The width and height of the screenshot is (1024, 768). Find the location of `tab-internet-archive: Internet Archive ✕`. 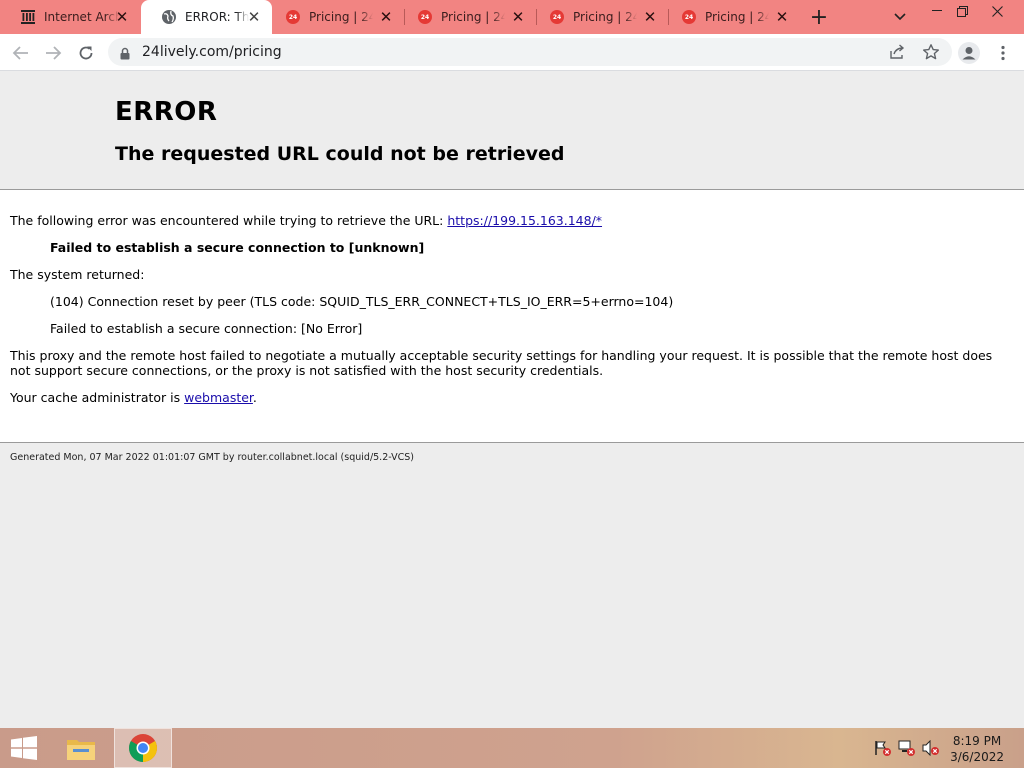

tab-internet-archive: Internet Archive ✕ is located at coordinates (70, 17).